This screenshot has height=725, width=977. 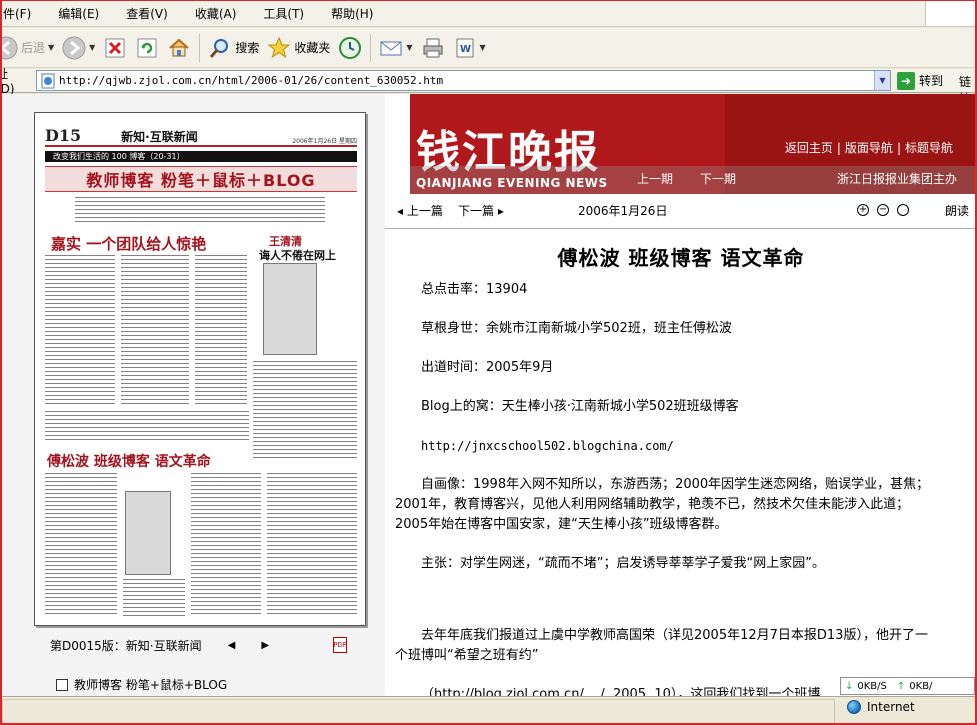 What do you see at coordinates (148, 533) in the screenshot?
I see `article-photo` at bounding box center [148, 533].